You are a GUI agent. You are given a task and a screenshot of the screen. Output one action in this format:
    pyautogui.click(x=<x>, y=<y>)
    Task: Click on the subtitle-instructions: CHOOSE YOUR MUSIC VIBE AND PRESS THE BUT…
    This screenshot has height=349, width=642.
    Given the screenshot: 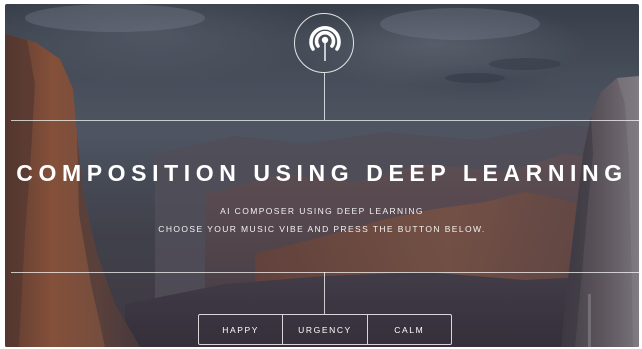 What is the action you would take?
    pyautogui.click(x=322, y=229)
    